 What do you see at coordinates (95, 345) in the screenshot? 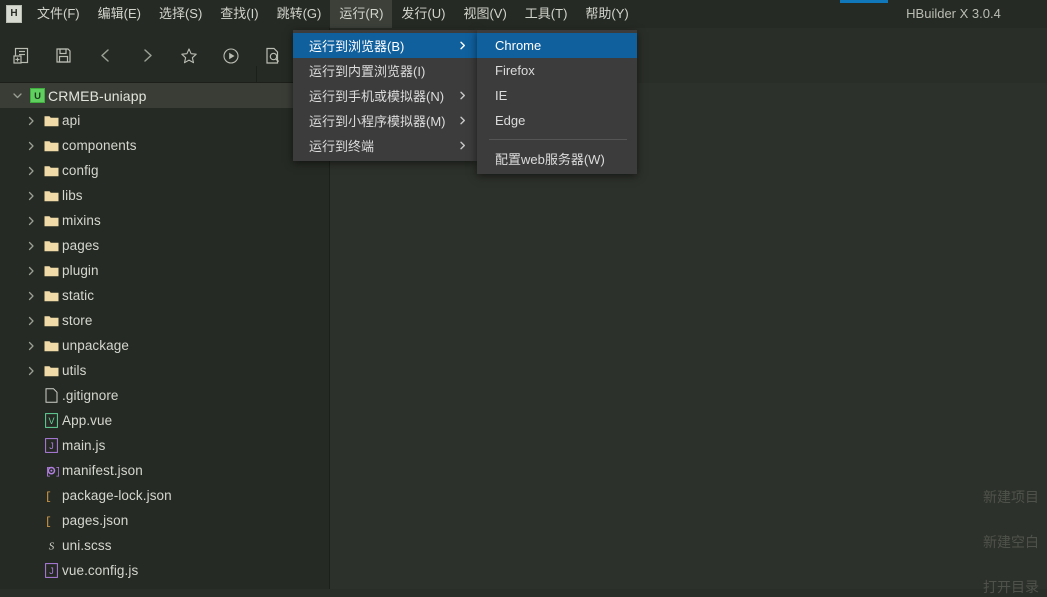
I see `tree-item-label: unpackage` at bounding box center [95, 345].